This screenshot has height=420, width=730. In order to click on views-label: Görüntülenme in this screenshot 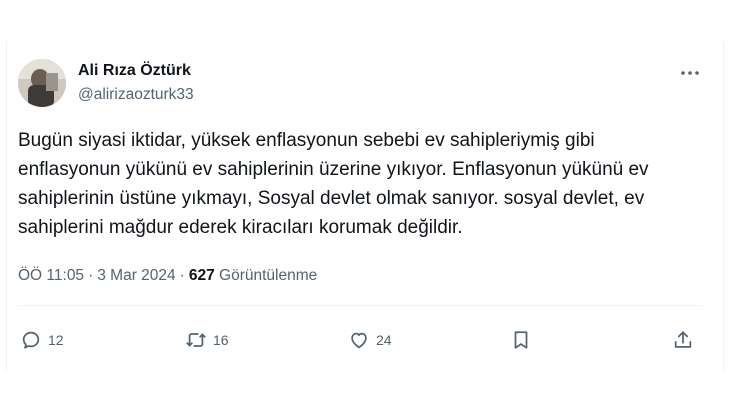, I will do `click(268, 275)`.